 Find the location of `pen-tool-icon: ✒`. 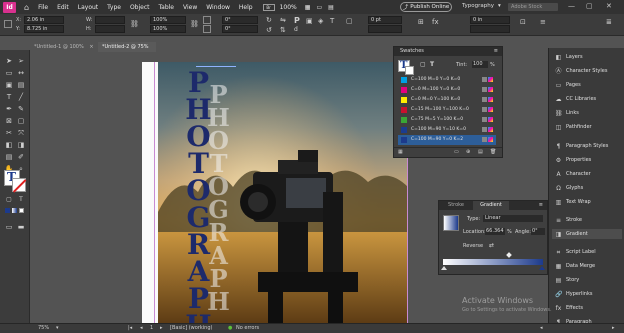

pen-tool-icon: ✒ is located at coordinates (9, 109).